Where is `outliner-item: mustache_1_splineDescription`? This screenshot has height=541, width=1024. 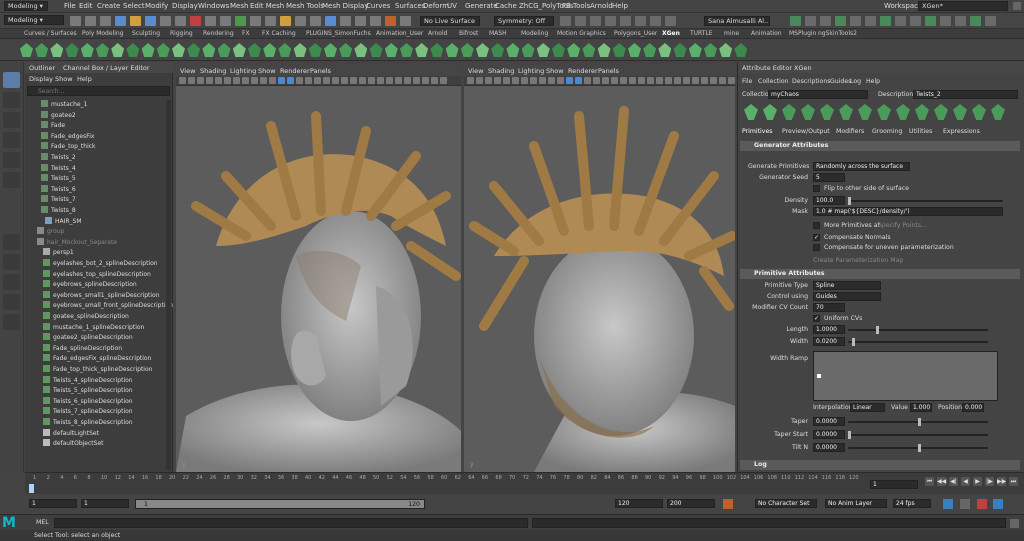
outliner-item: mustache_1_splineDescription is located at coordinates (96, 328).